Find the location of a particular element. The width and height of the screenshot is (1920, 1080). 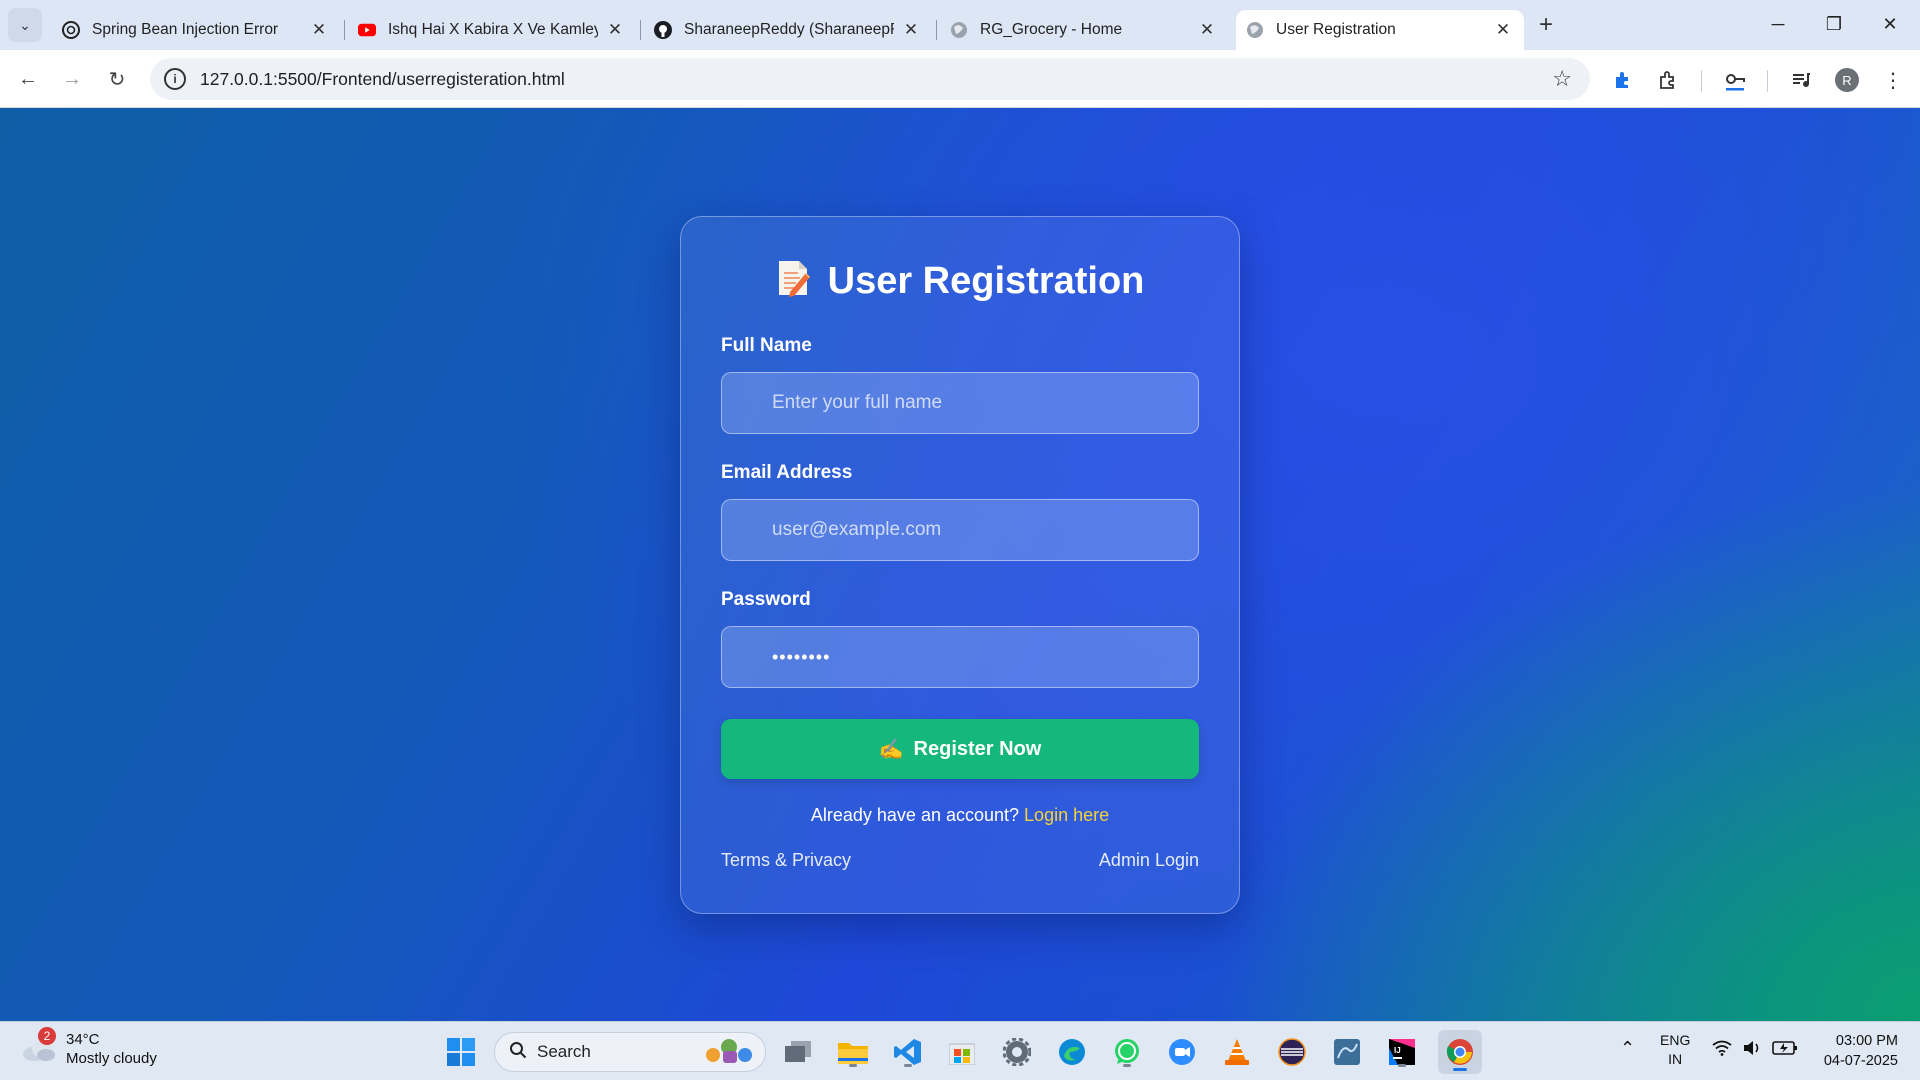

eclipse-icon is located at coordinates (1292, 1052).